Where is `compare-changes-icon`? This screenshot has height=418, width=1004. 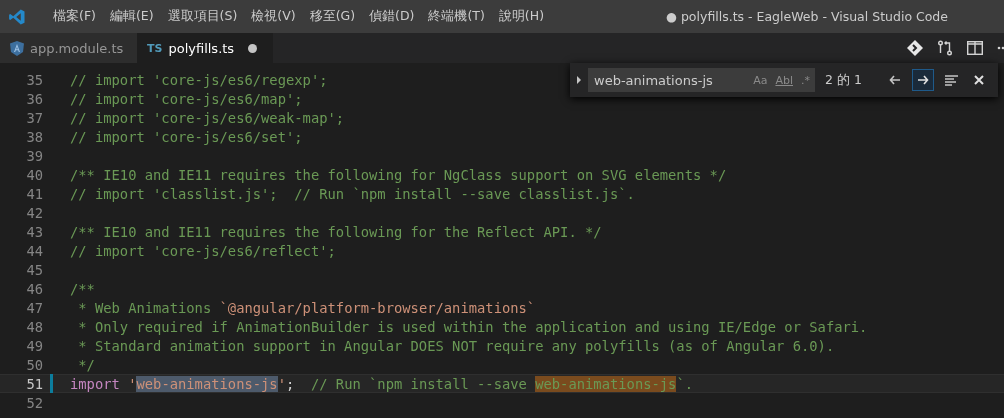
compare-changes-icon is located at coordinates (945, 48).